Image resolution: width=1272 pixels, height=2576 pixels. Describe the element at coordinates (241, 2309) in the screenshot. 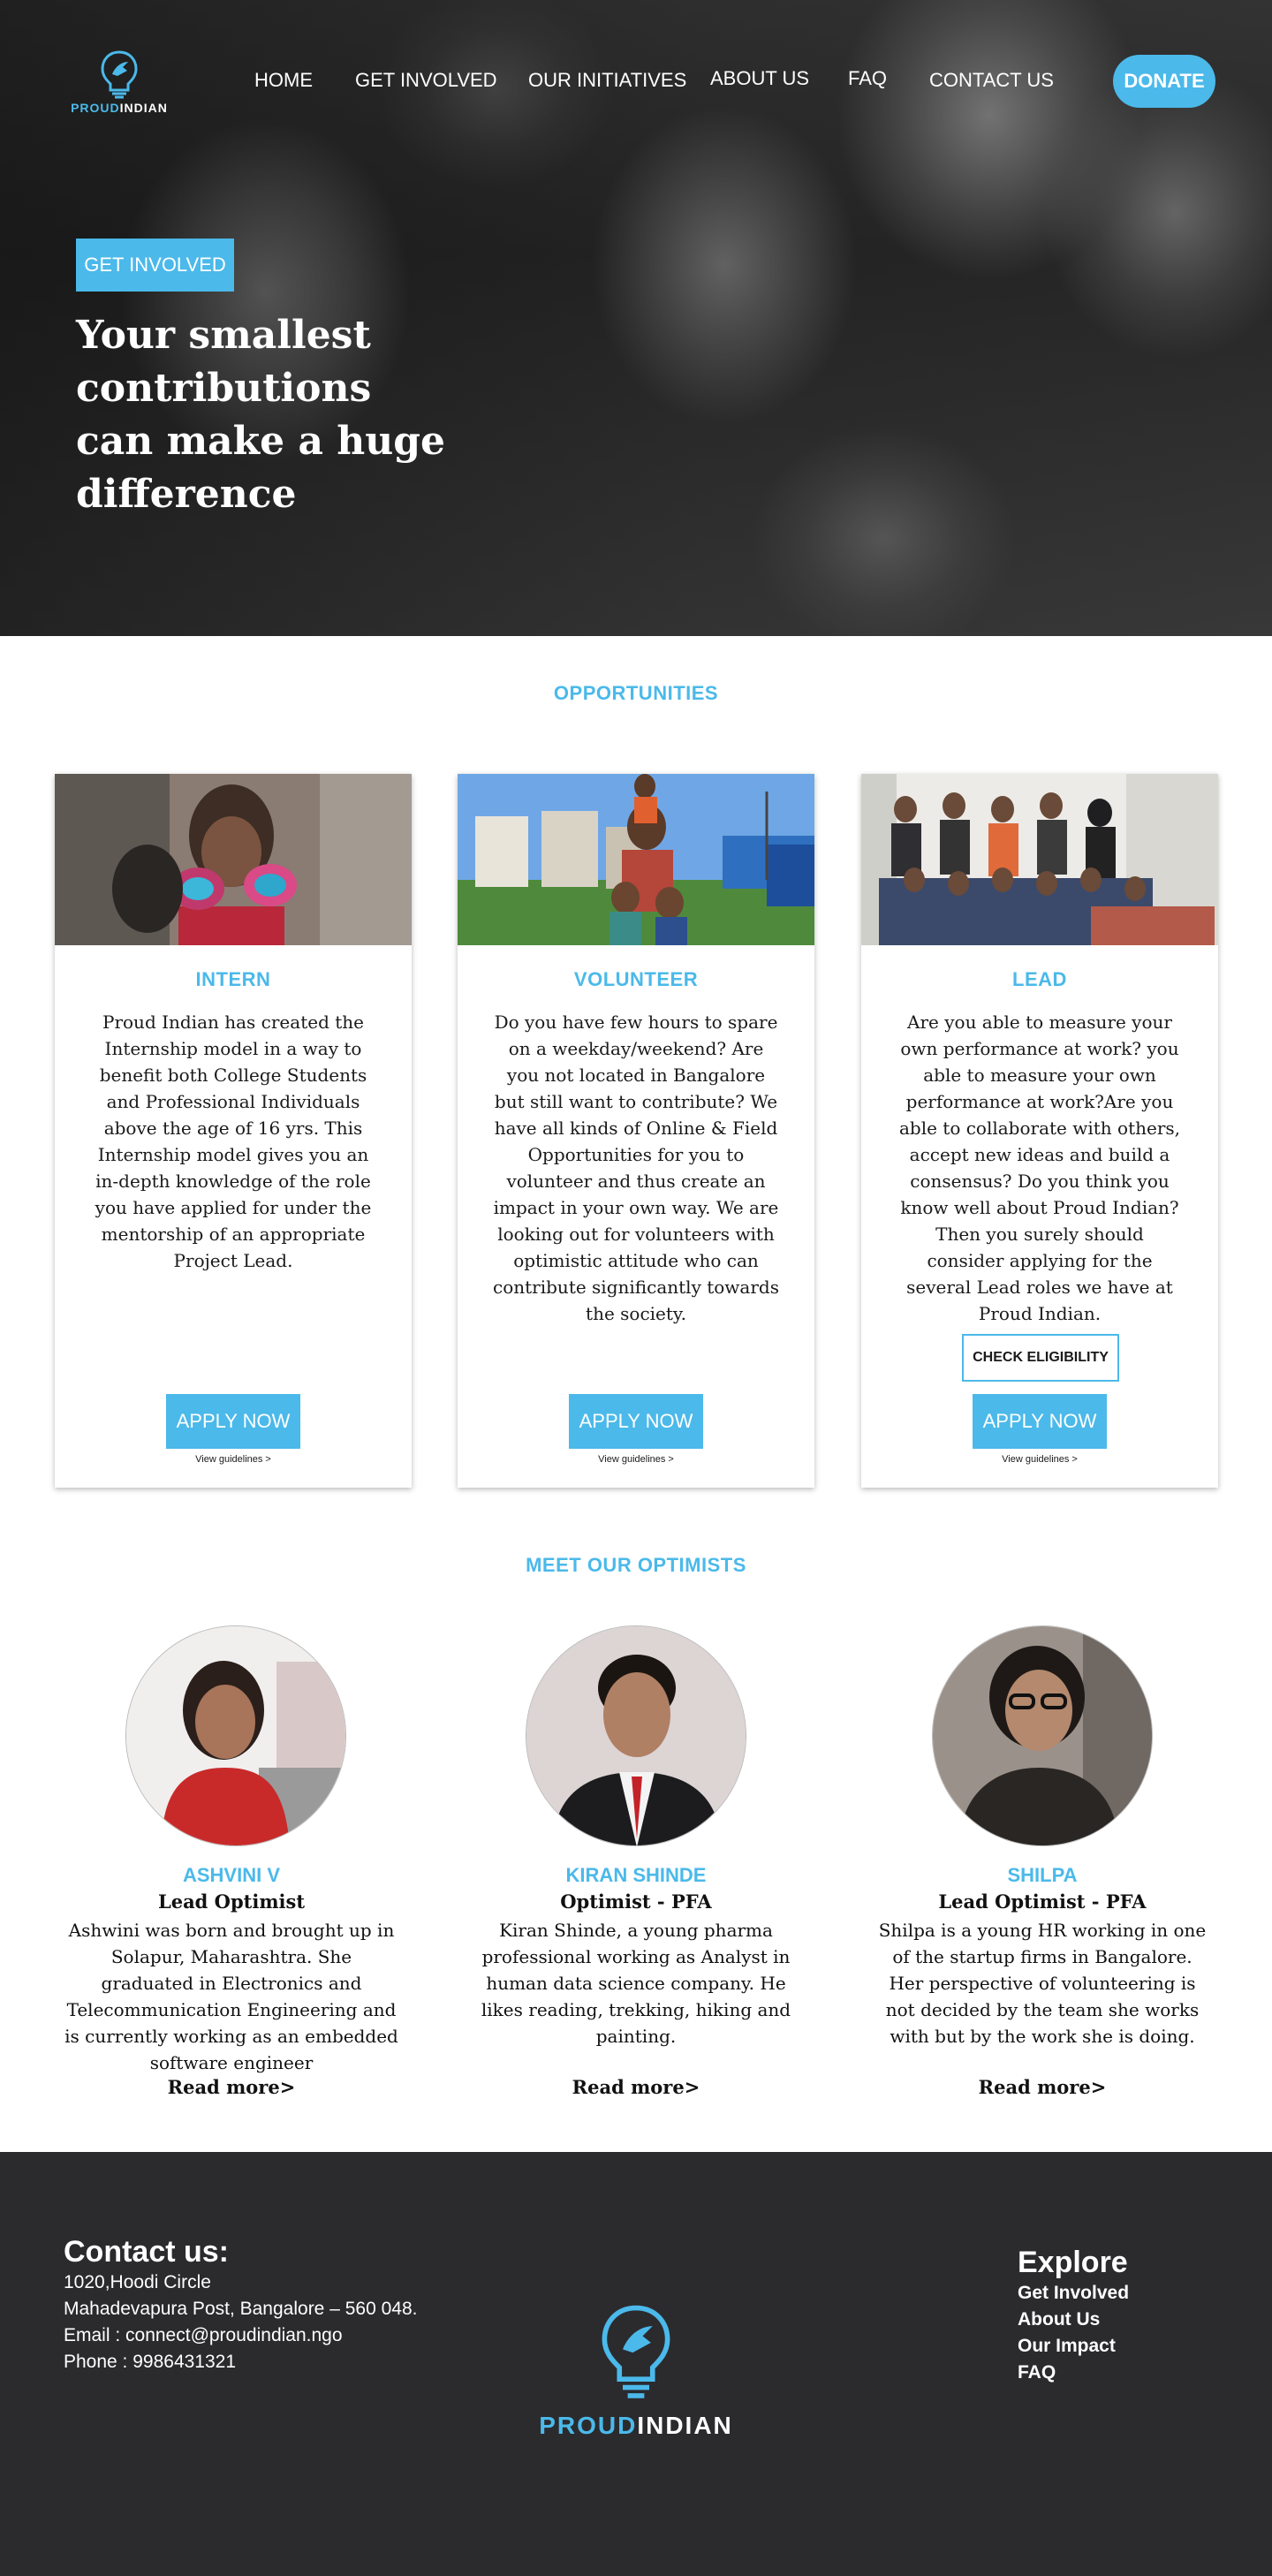

I see `contact-address-line2: Mahadevapura Post, Bangalore – 560 048.` at that location.